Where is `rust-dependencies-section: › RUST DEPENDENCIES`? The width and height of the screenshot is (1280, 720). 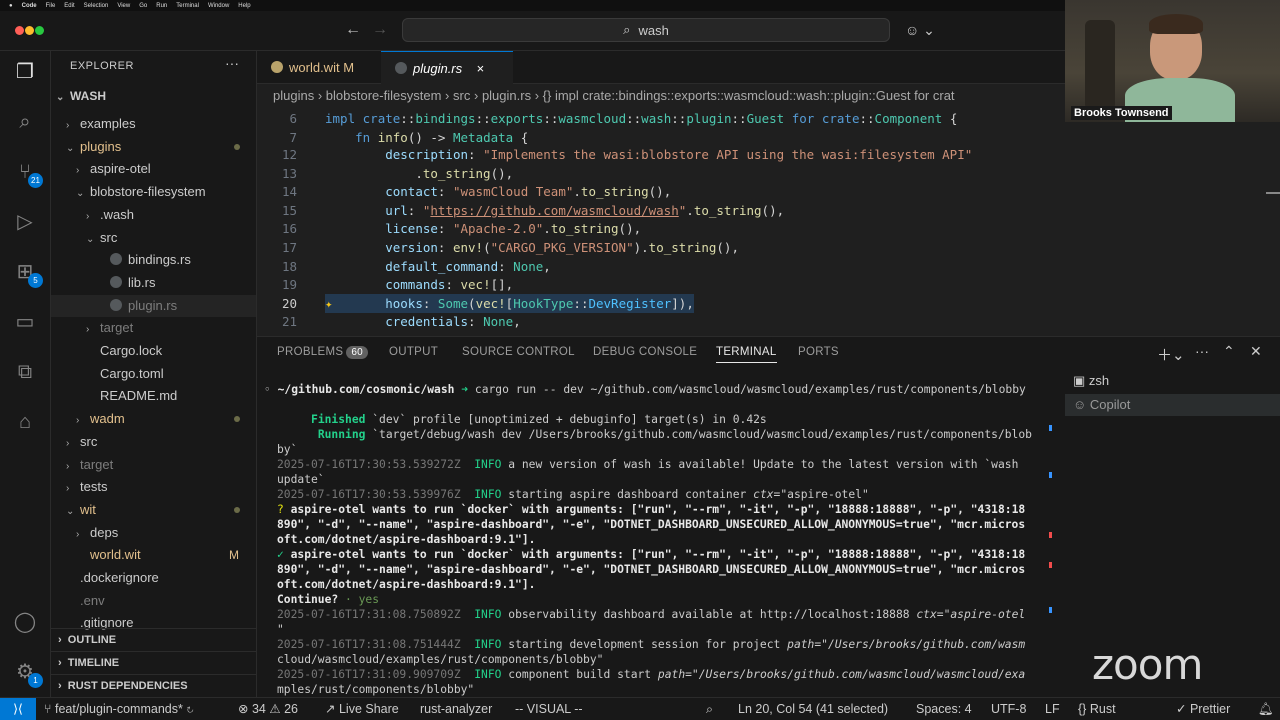 rust-dependencies-section: › RUST DEPENDENCIES is located at coordinates (153, 685).